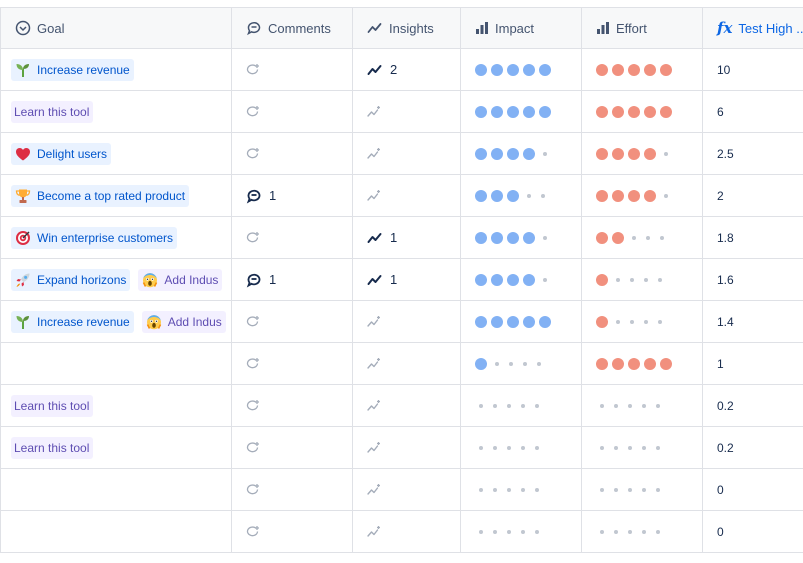 This screenshot has width=803, height=563. I want to click on goal-tag: Expand horizons, so click(71, 279).